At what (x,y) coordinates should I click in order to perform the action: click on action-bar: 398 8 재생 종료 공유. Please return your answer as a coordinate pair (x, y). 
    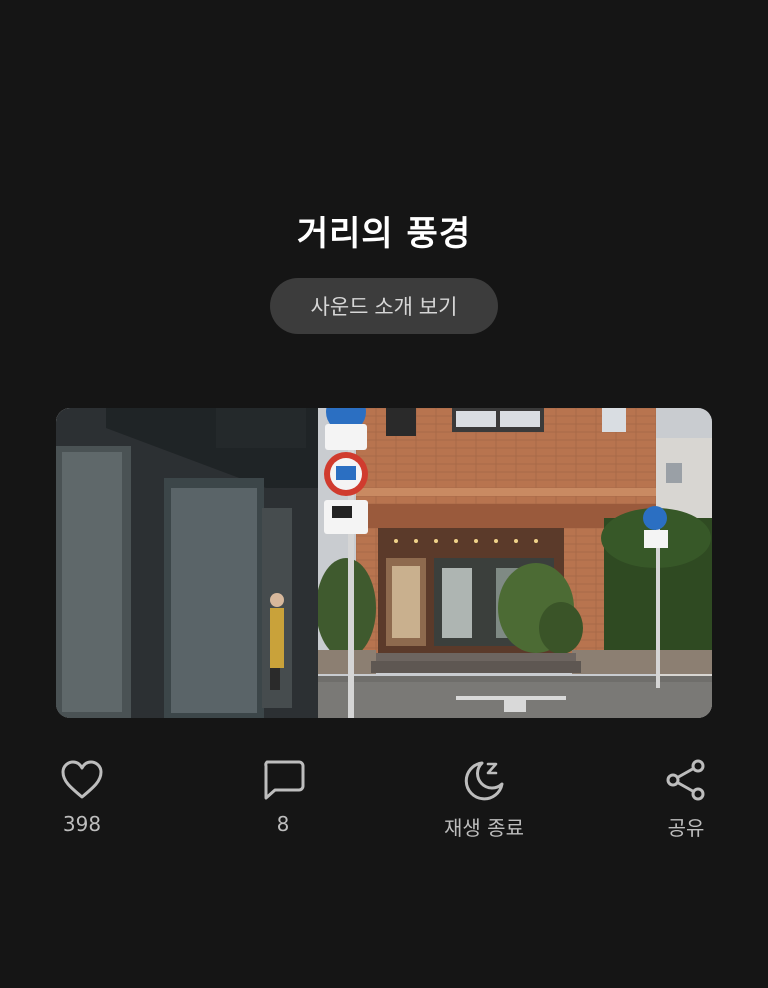
    Looking at the image, I should click on (384, 806).